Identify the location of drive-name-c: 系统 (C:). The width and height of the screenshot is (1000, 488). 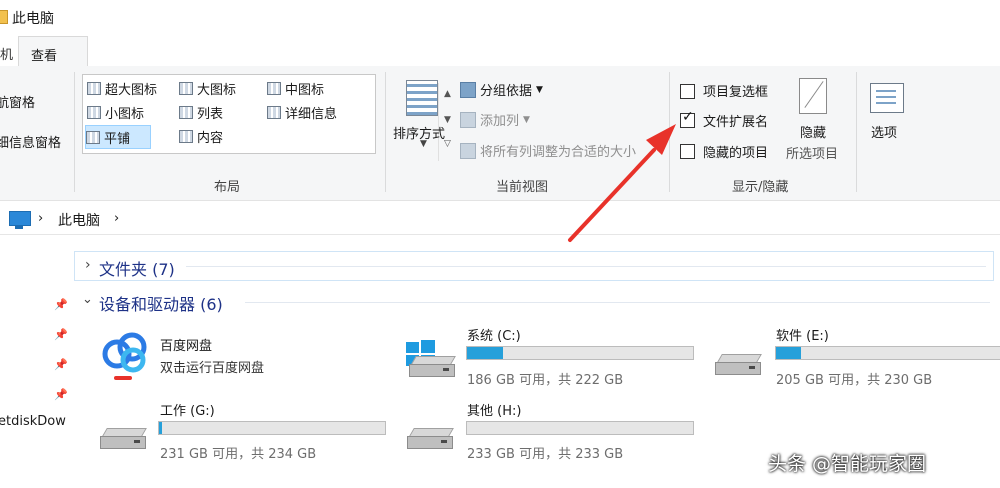
(494, 334).